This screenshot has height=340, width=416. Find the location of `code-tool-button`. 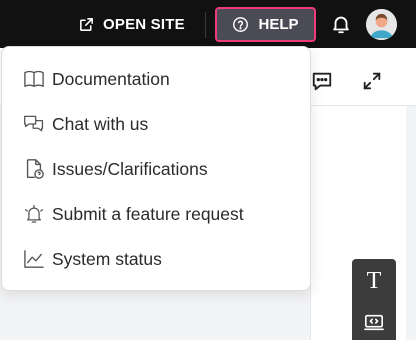

code-tool-button is located at coordinates (374, 321).